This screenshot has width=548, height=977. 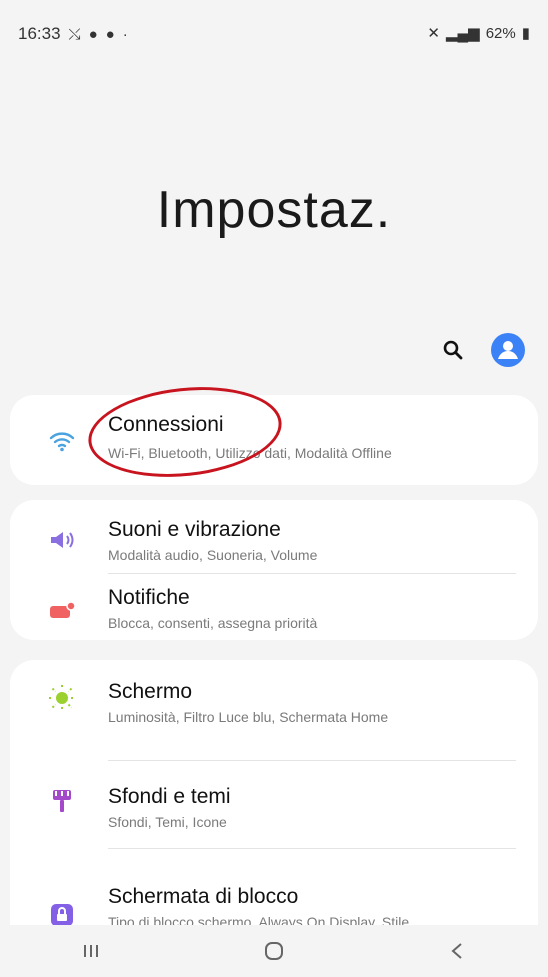 I want to click on settings-item-subtitle: Modalità audio, Suoneria, Volume, so click(x=213, y=555).